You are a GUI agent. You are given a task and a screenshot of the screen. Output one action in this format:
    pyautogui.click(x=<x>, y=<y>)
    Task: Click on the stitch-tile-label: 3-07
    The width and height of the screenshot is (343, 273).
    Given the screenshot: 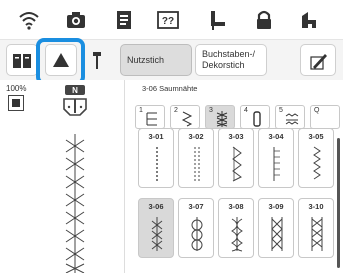 What is the action you would take?
    pyautogui.click(x=196, y=206)
    